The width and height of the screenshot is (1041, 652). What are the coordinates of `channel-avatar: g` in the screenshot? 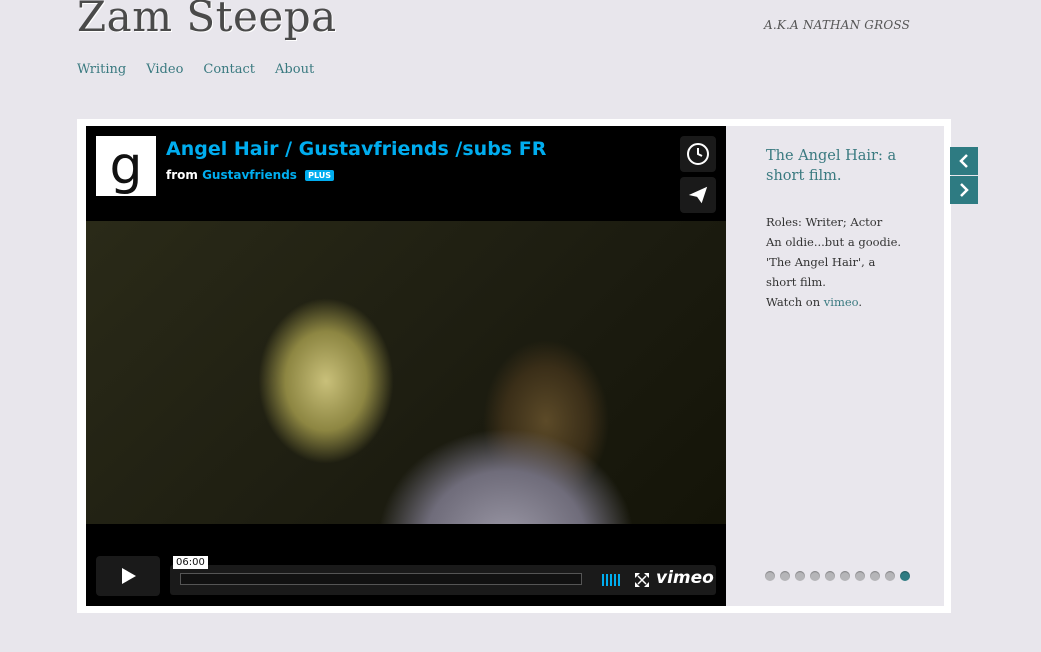 It's located at (126, 166).